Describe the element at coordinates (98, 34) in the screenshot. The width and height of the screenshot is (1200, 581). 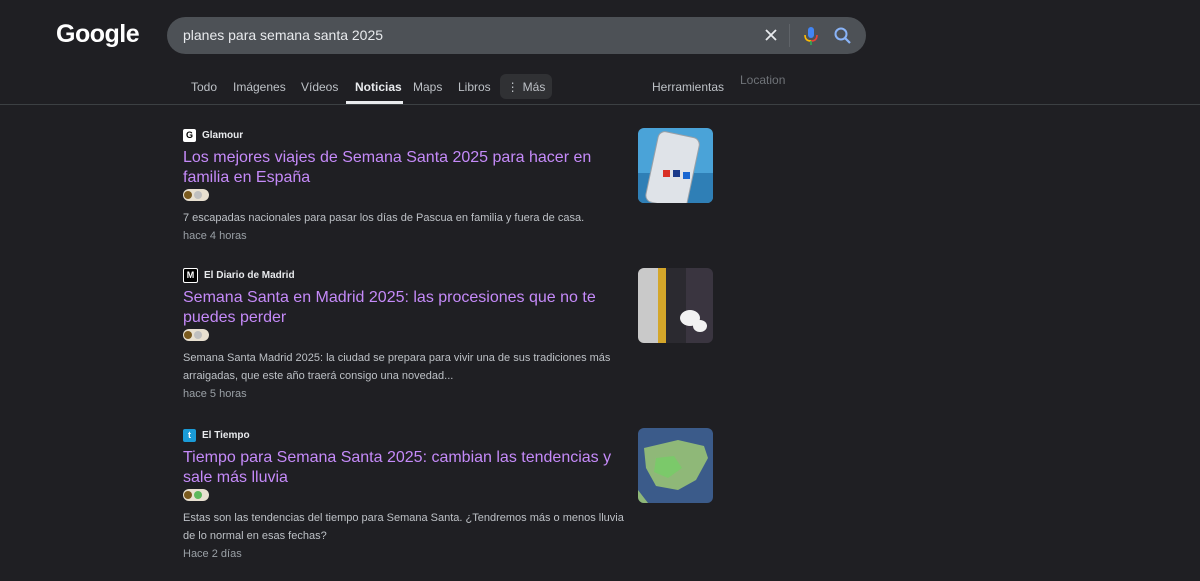
I see `google-logo: Google` at that location.